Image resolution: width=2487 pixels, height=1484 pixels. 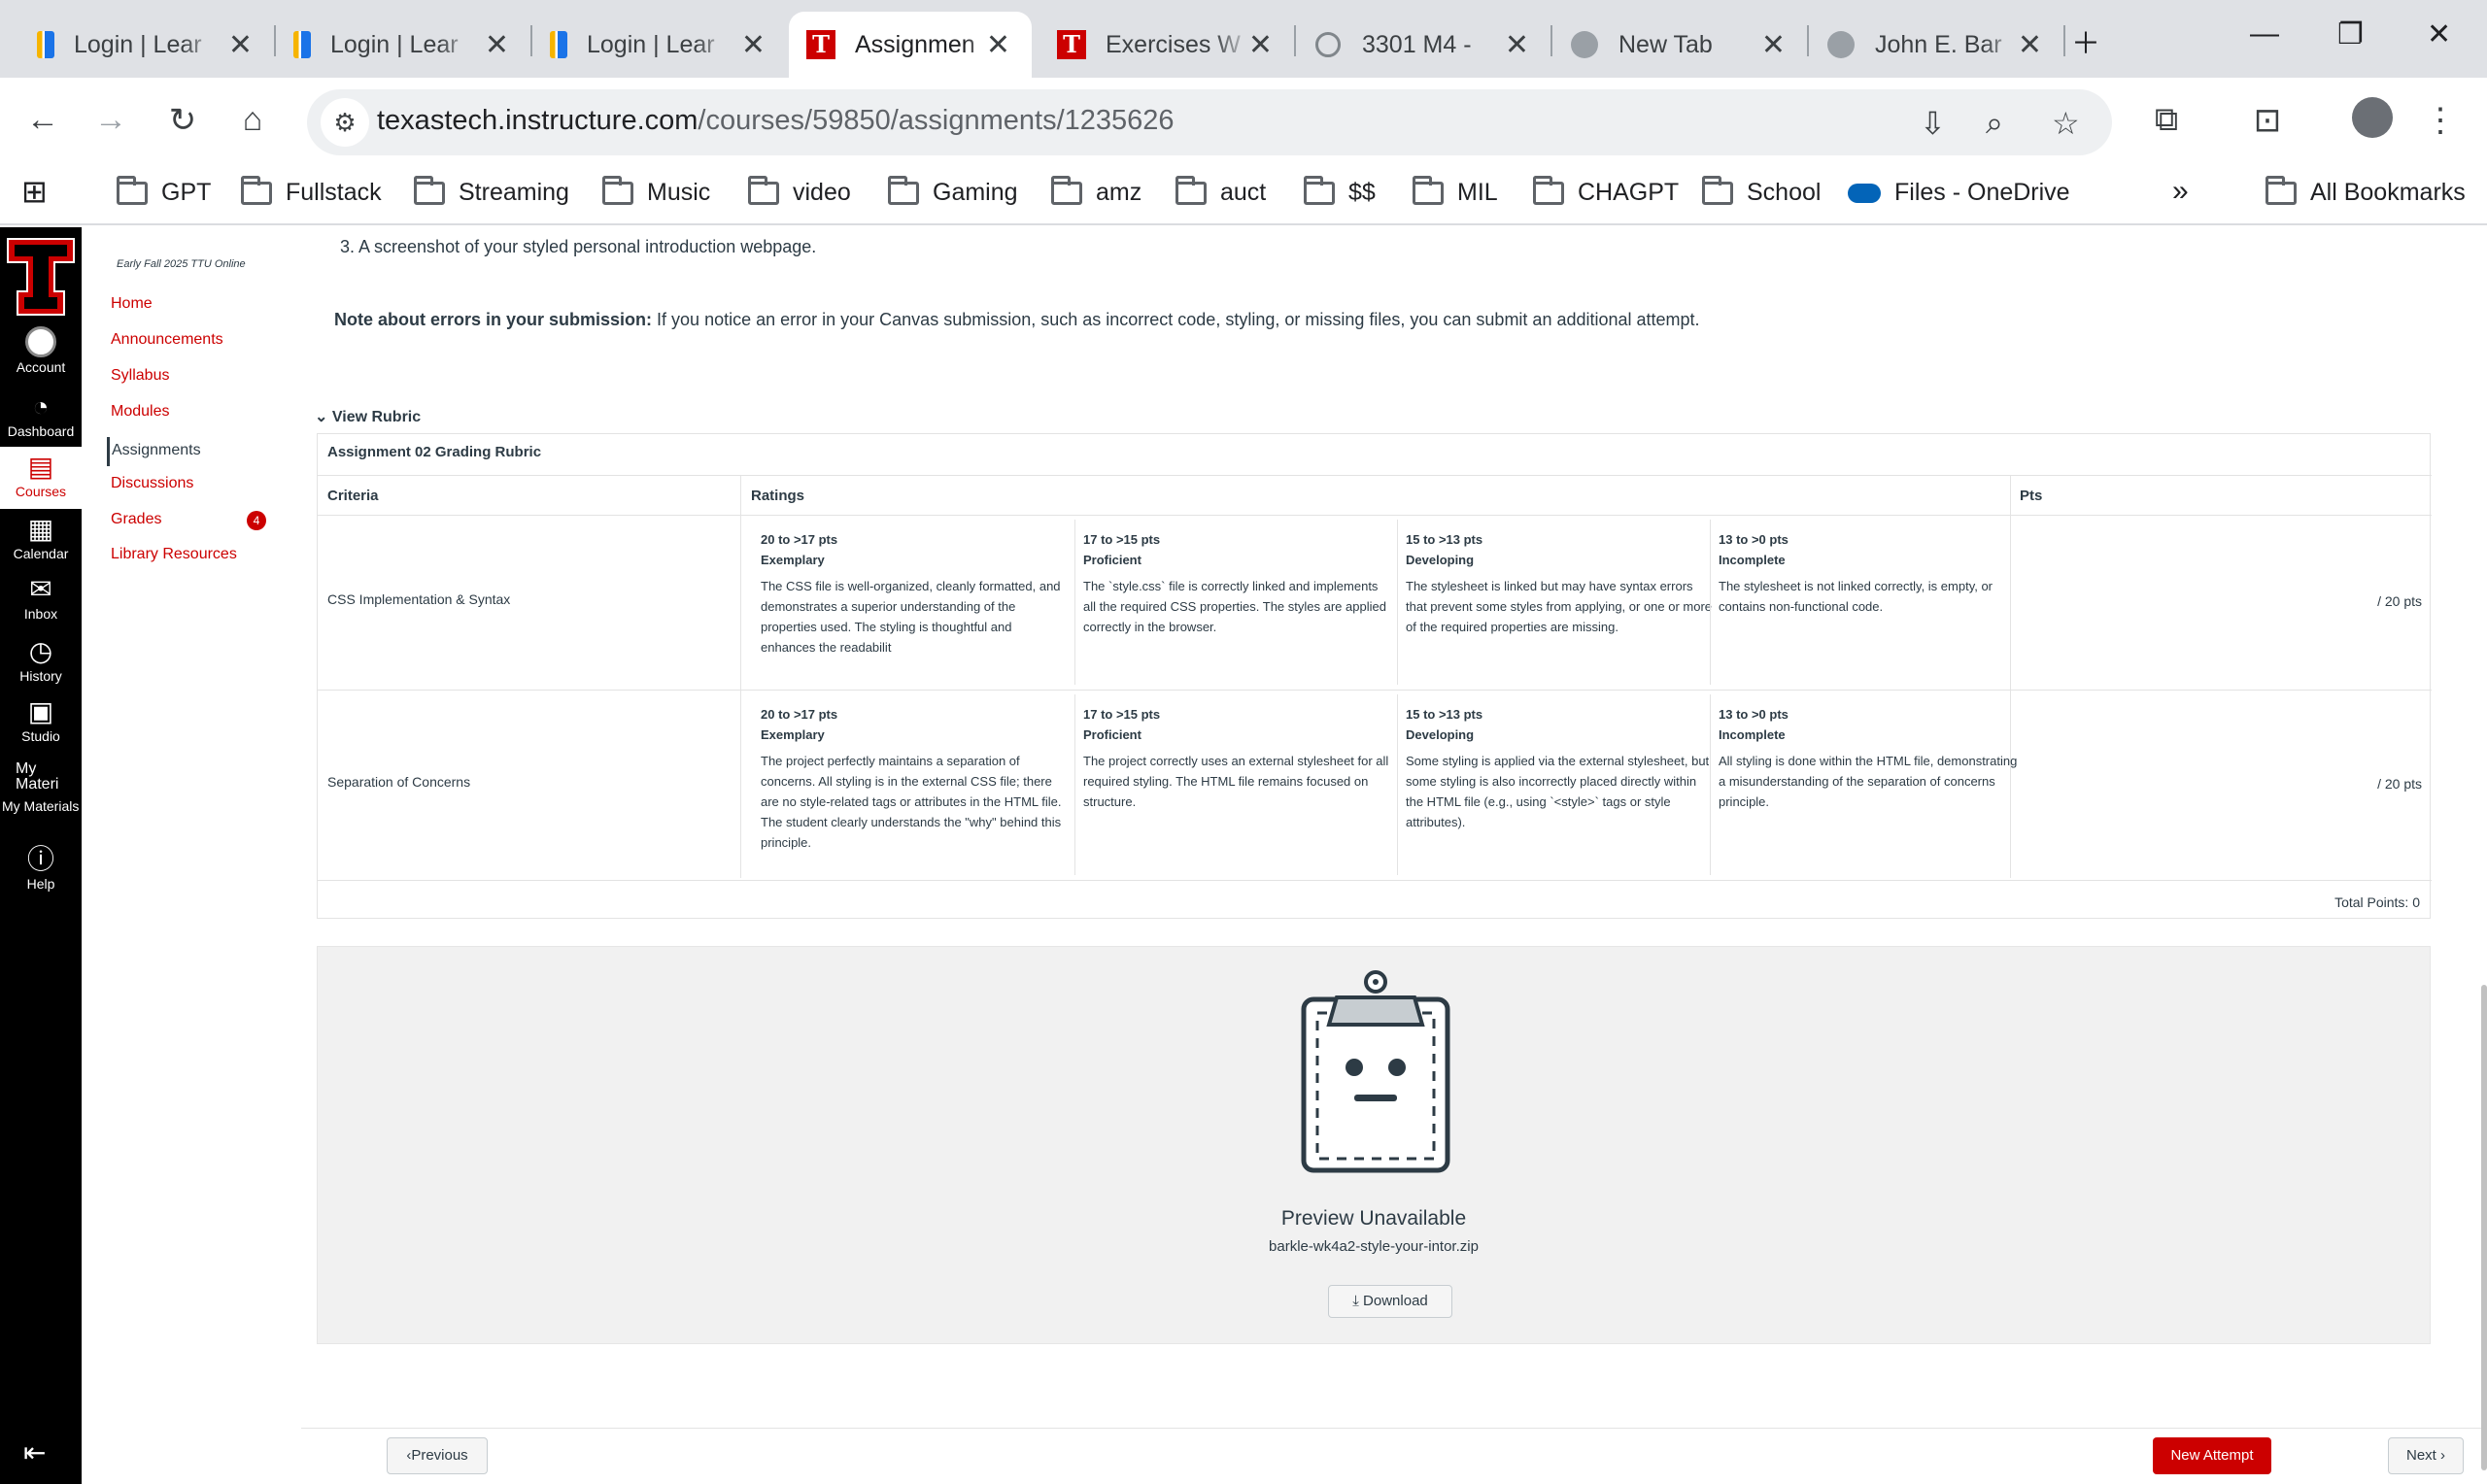 I want to click on extensions-icon: ⧉, so click(x=2166, y=120).